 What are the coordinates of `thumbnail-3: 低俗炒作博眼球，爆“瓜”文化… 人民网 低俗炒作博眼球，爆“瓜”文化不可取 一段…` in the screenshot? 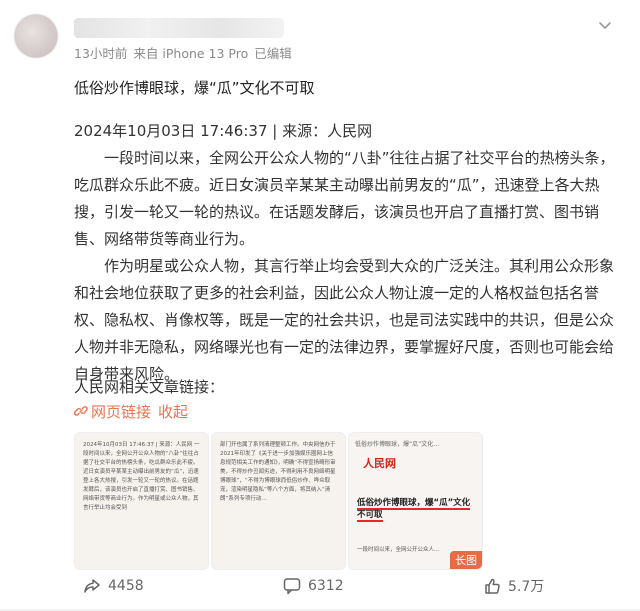 It's located at (415, 501).